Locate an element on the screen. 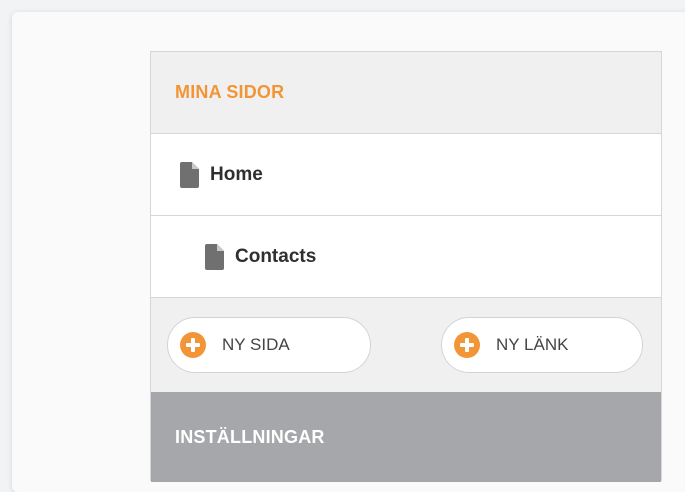 Image resolution: width=685 pixels, height=492 pixels. page-item-label: Home is located at coordinates (236, 174).